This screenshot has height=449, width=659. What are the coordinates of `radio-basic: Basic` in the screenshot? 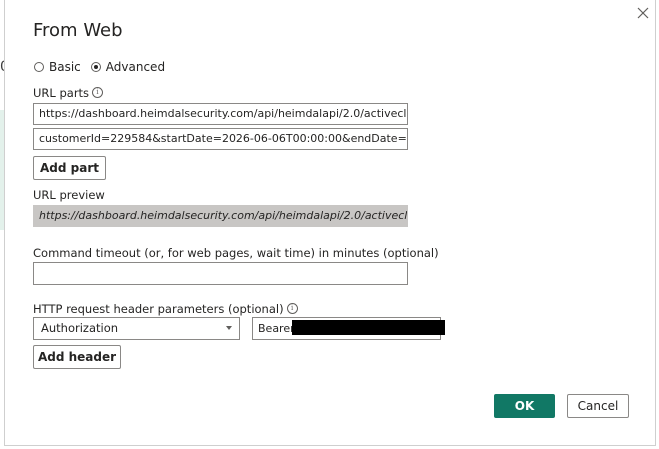 It's located at (57, 67).